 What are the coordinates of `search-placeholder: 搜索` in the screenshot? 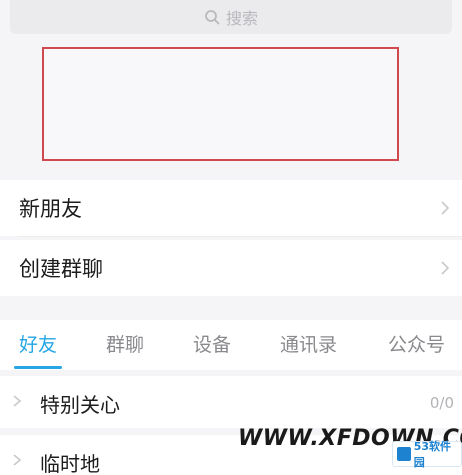 It's located at (241, 18).